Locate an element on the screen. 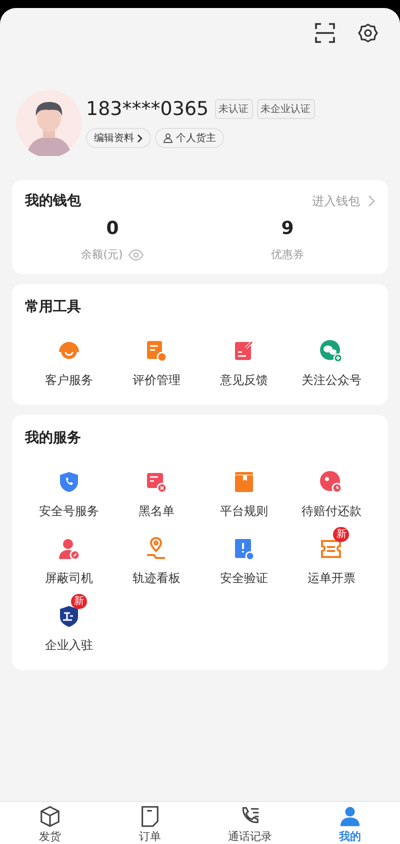  role-button: 个人货主 is located at coordinates (189, 138).